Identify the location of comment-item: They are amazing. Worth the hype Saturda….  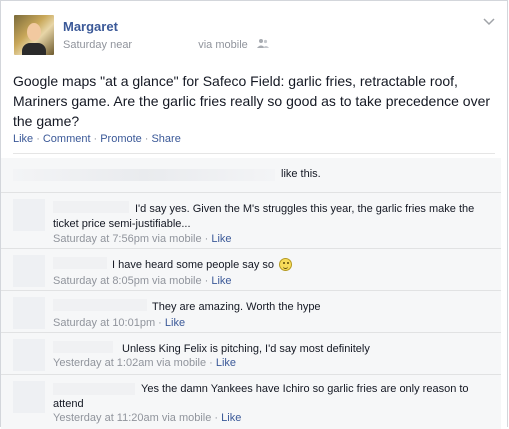
(251, 311).